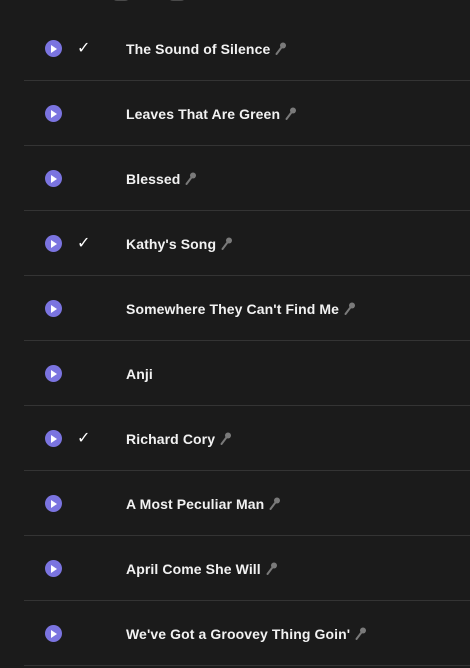 This screenshot has height=668, width=470. Describe the element at coordinates (170, 439) in the screenshot. I see `track-title: Richard Cory` at that location.